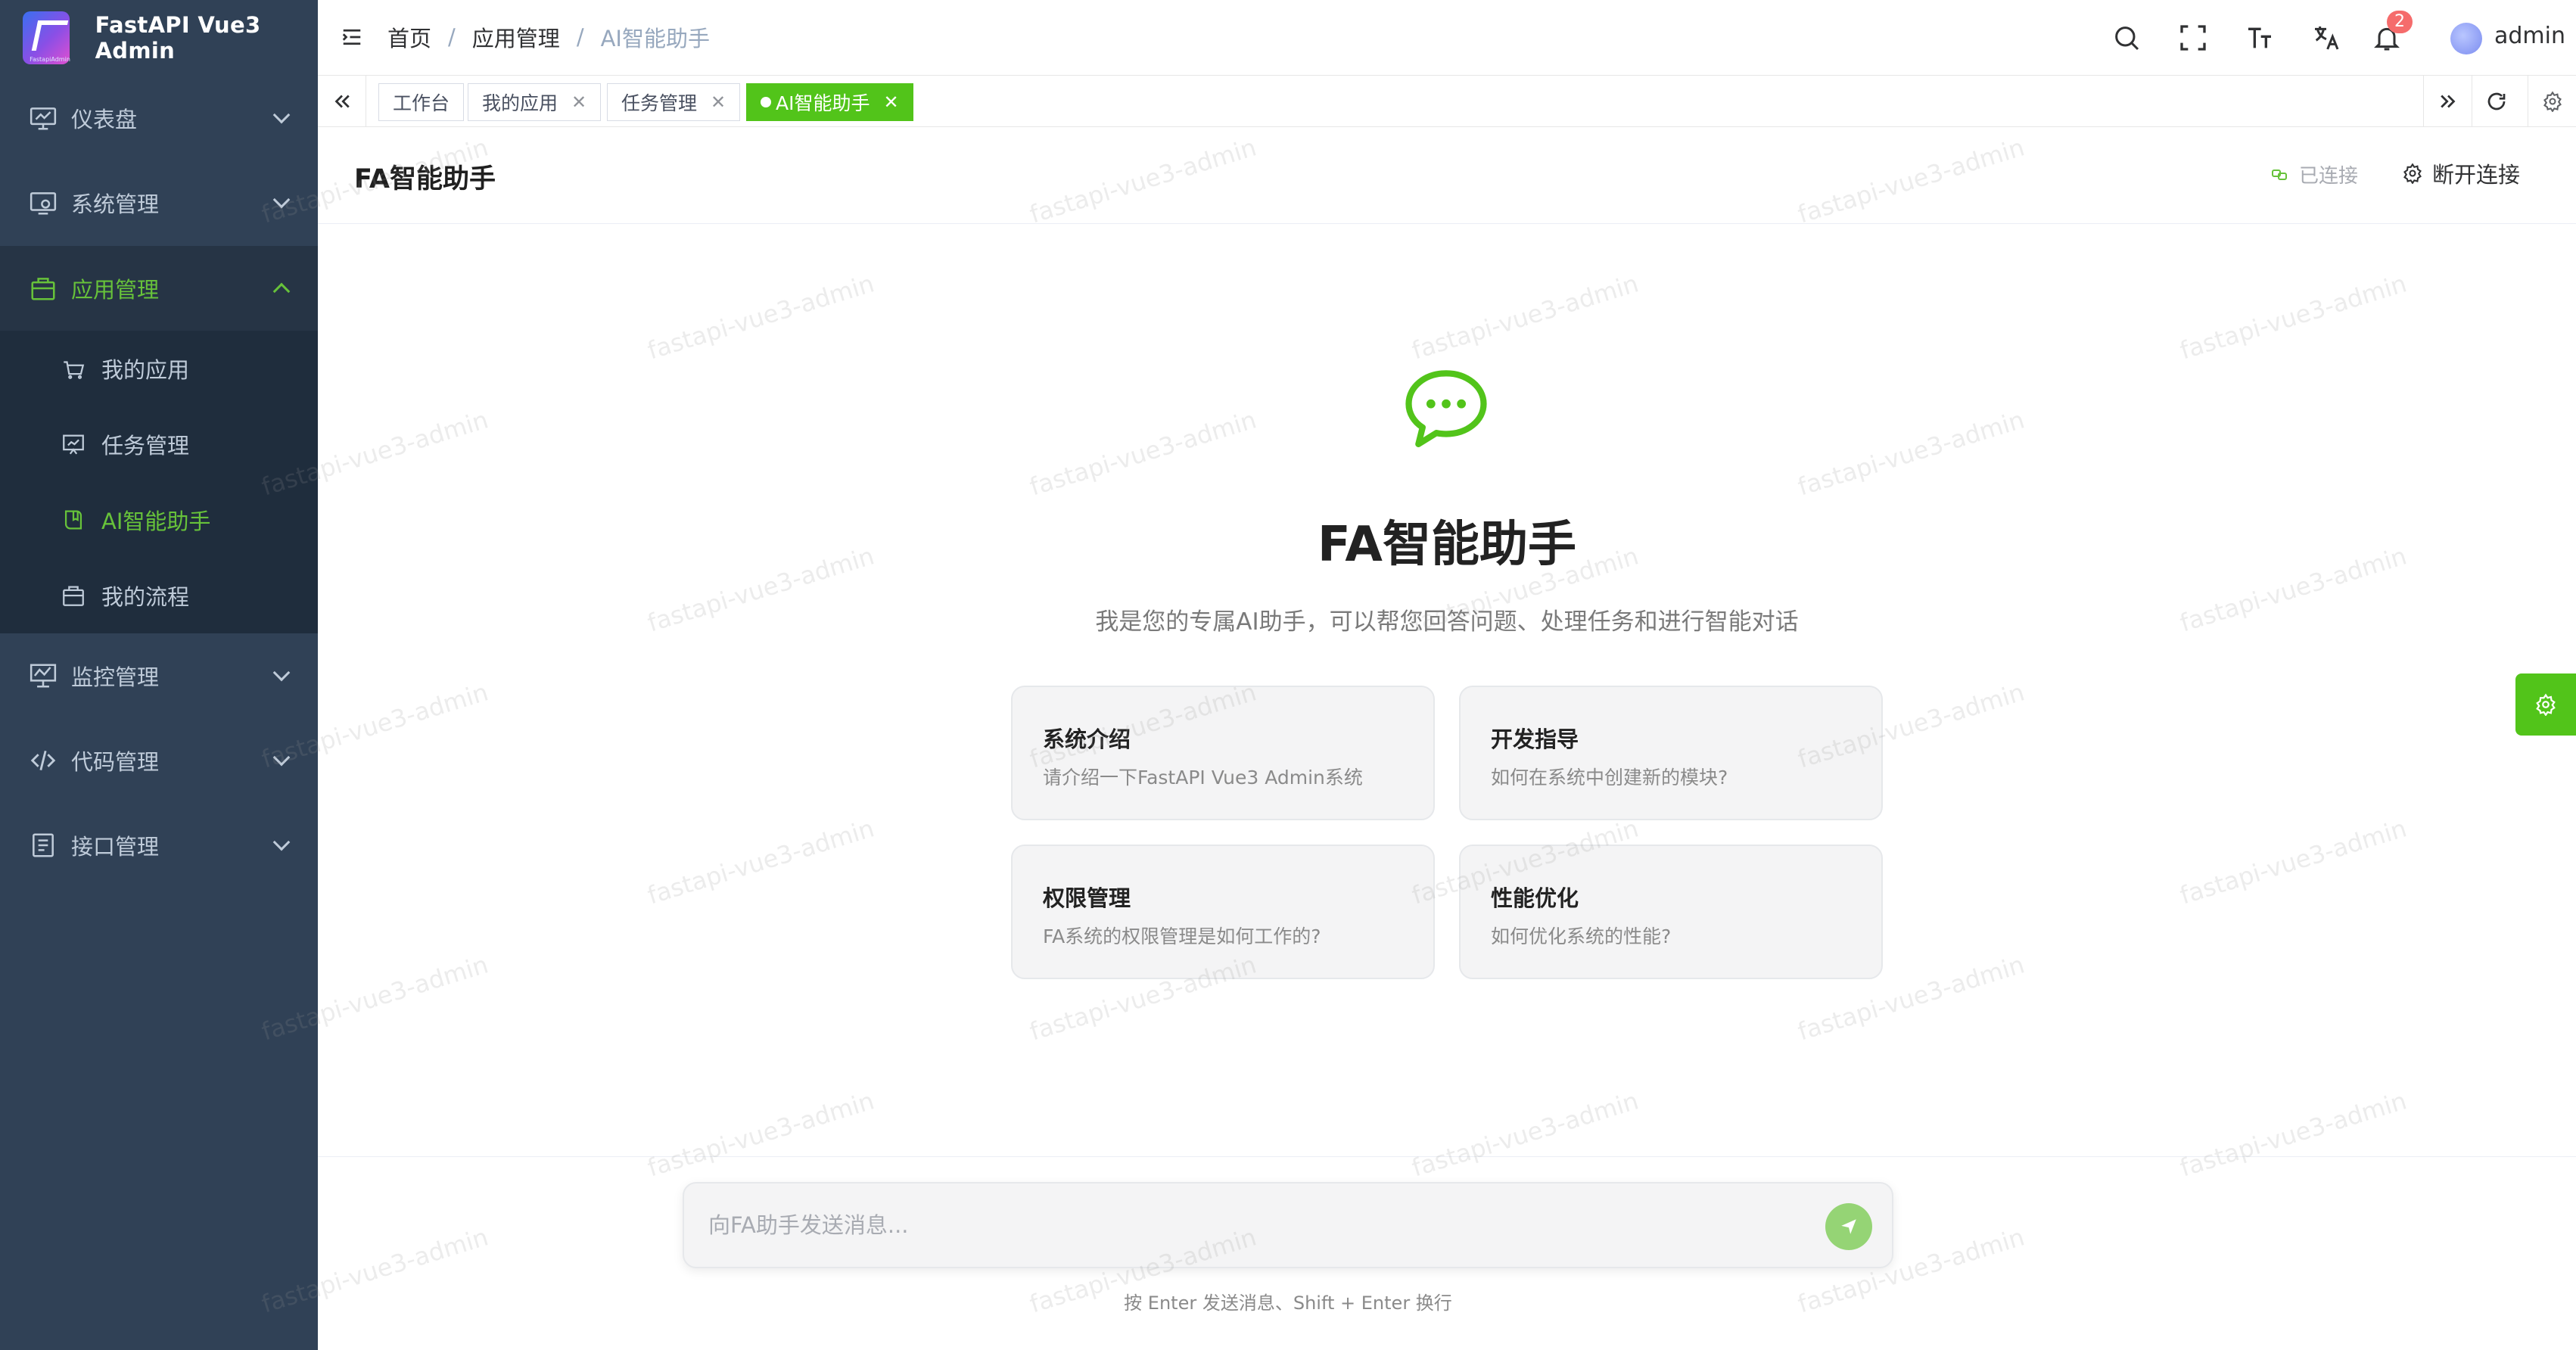 The width and height of the screenshot is (2576, 1350). I want to click on avatar, so click(2466, 38).